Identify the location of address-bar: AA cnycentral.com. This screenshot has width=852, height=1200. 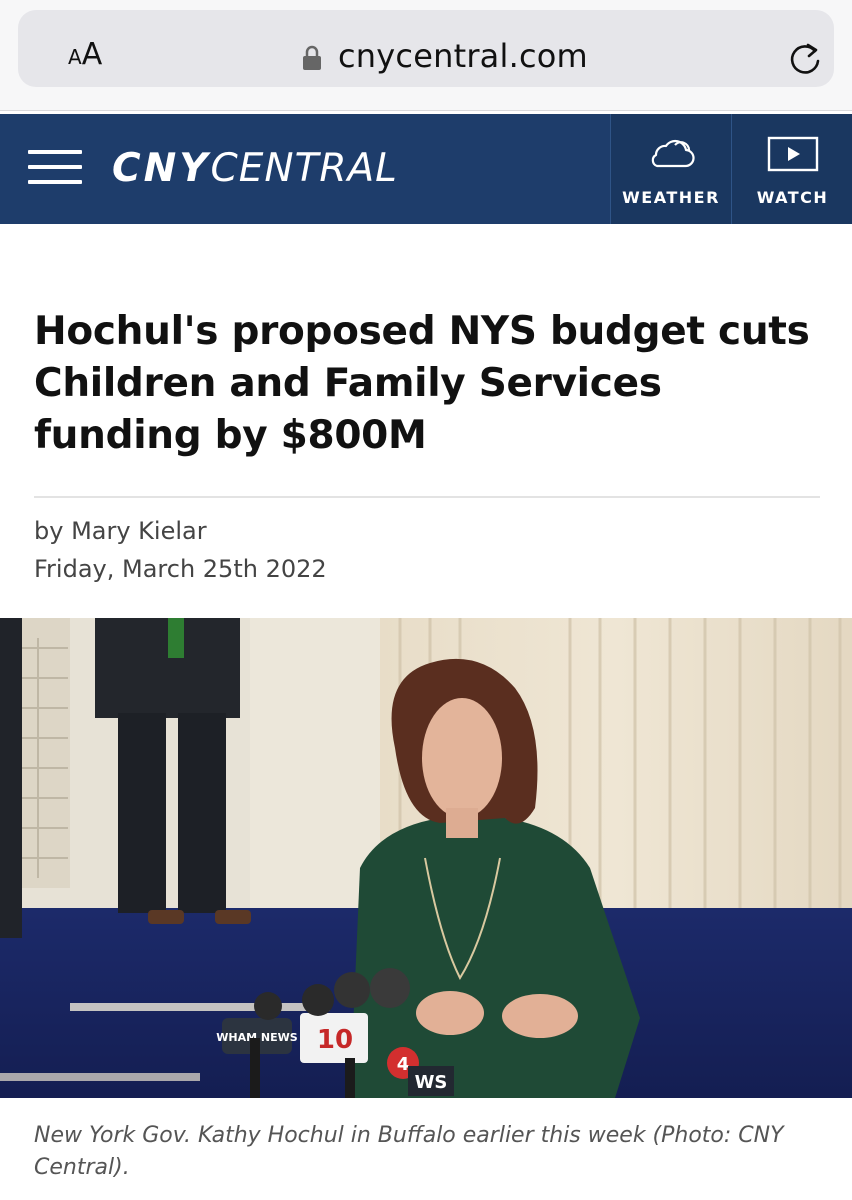
(426, 48).